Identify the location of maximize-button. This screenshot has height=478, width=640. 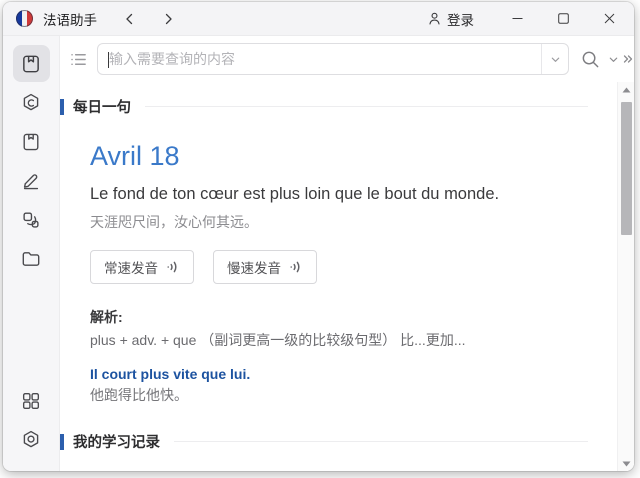
(563, 18).